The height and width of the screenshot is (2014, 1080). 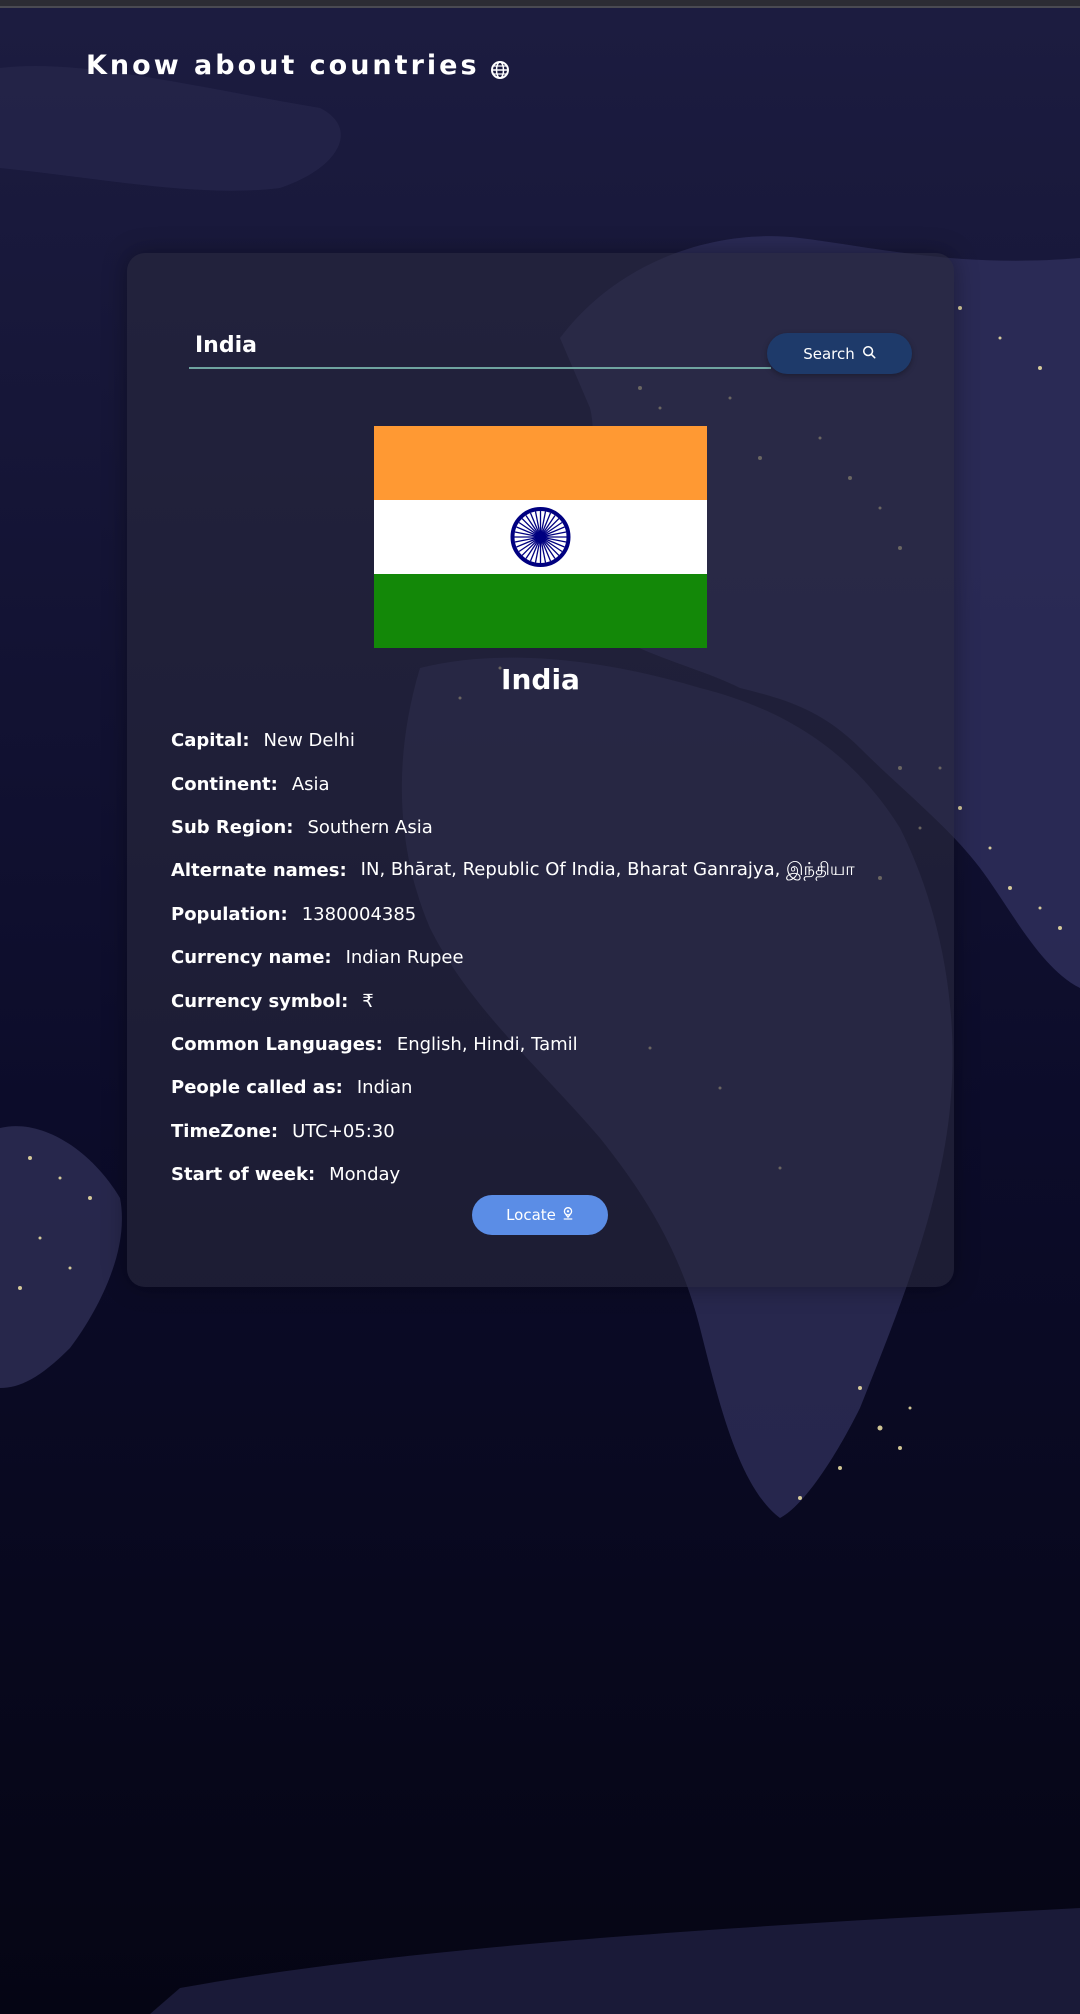 I want to click on ashoka-chakra-icon, so click(x=540, y=537).